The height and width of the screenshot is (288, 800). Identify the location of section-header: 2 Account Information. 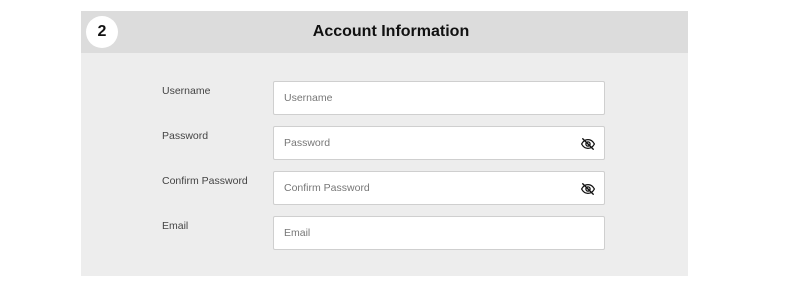
(384, 32).